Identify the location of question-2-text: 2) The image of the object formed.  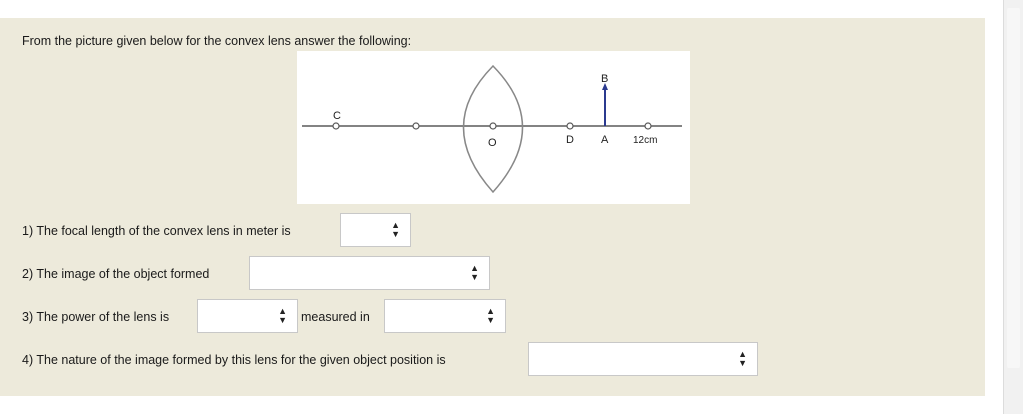
(116, 274).